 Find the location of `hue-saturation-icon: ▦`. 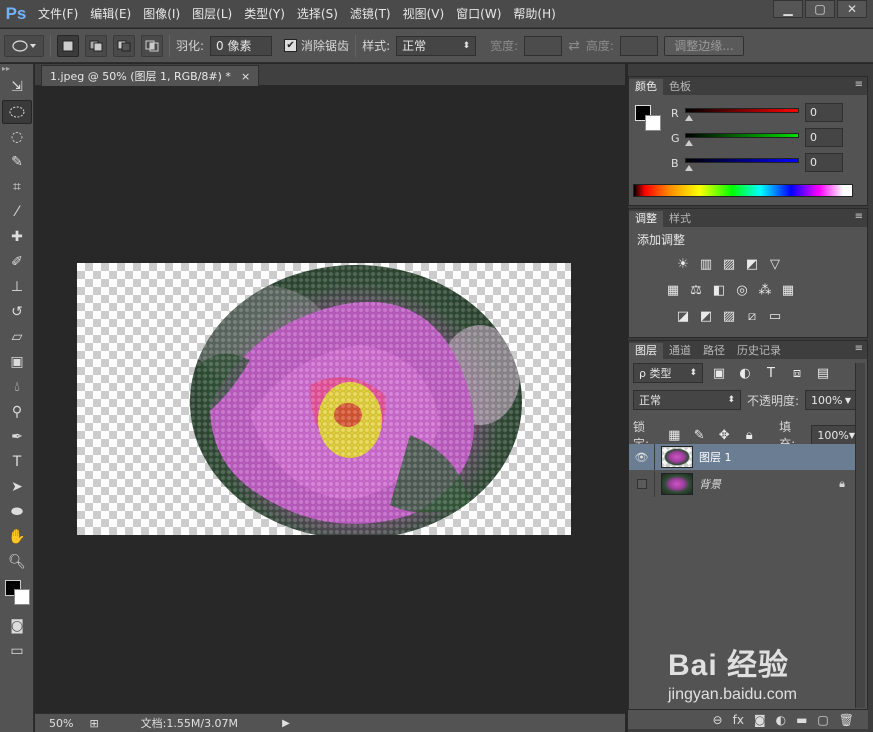

hue-saturation-icon: ▦ is located at coordinates (673, 290).